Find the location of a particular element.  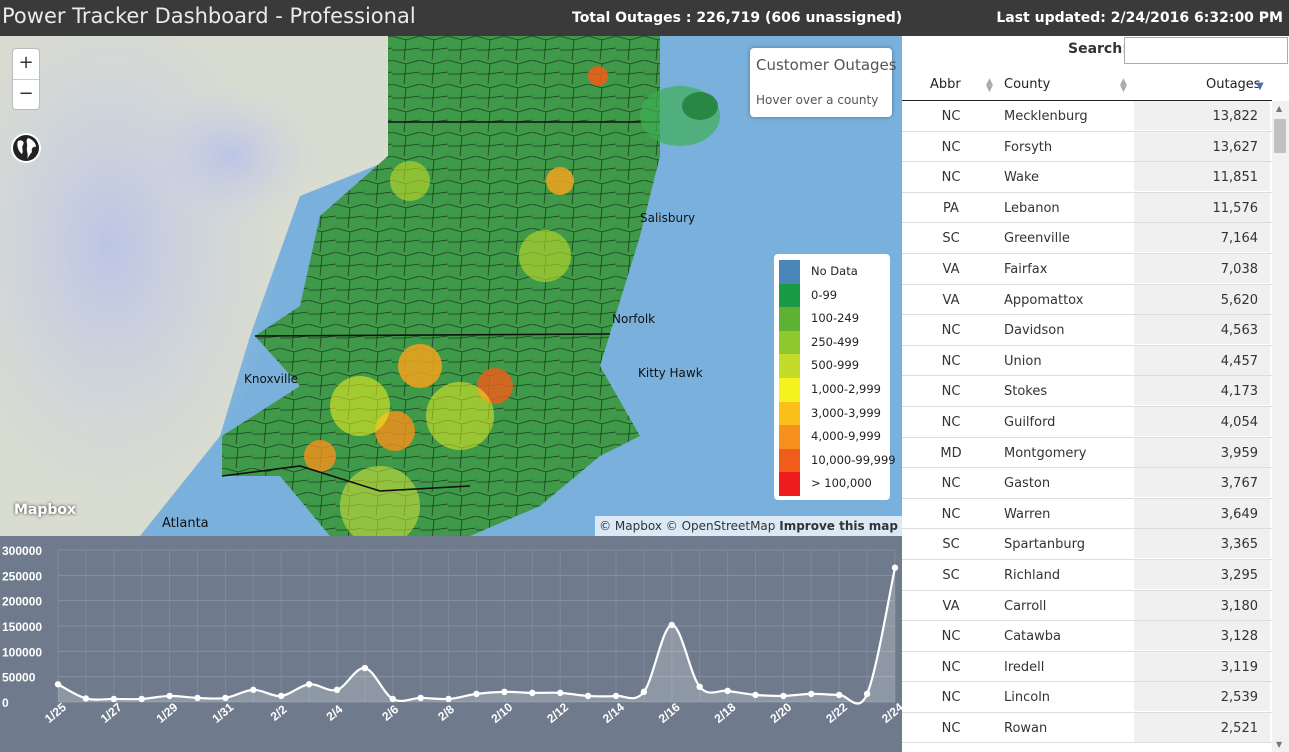

table-row: MD Montgomery 3,959 is located at coordinates (1087, 453).